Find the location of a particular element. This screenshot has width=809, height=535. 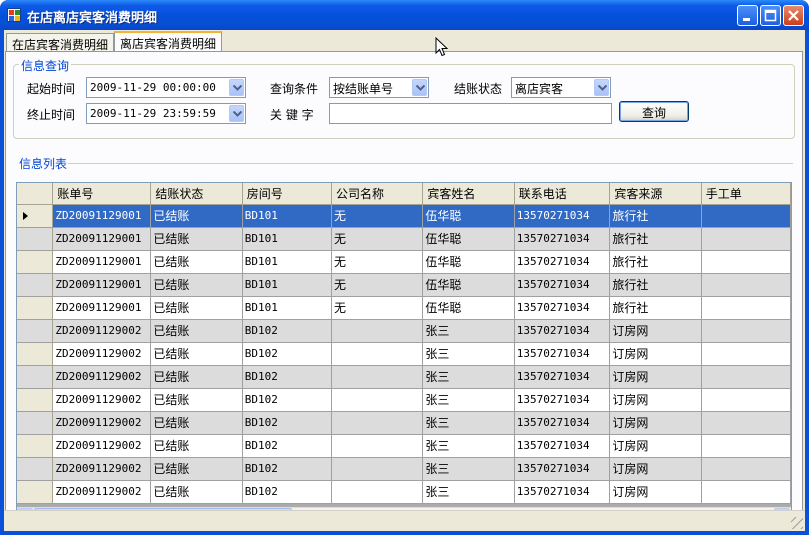

keyword-input is located at coordinates (470, 113).